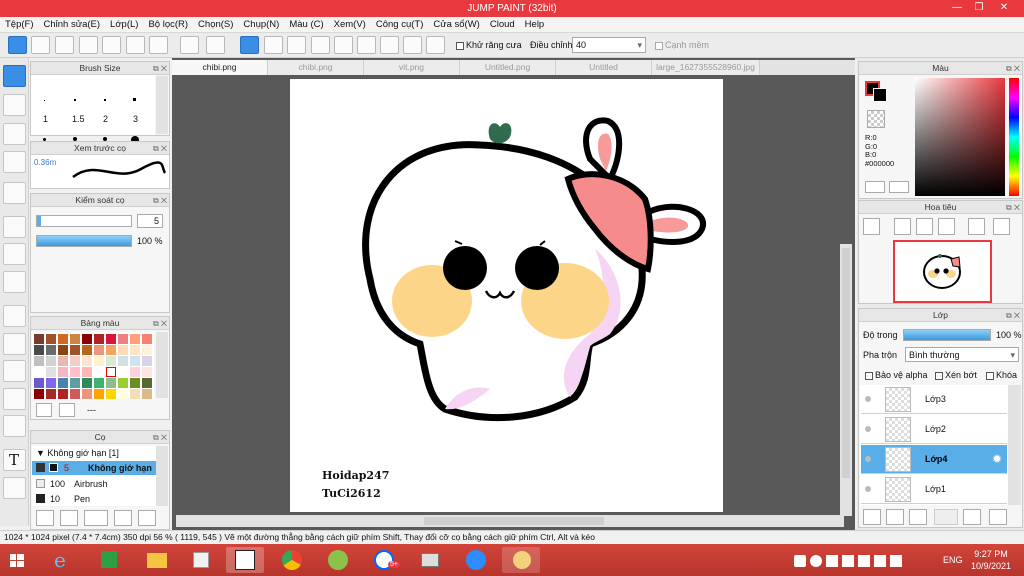 This screenshot has height=576, width=1024. I want to click on line-icon, so click(14, 162).